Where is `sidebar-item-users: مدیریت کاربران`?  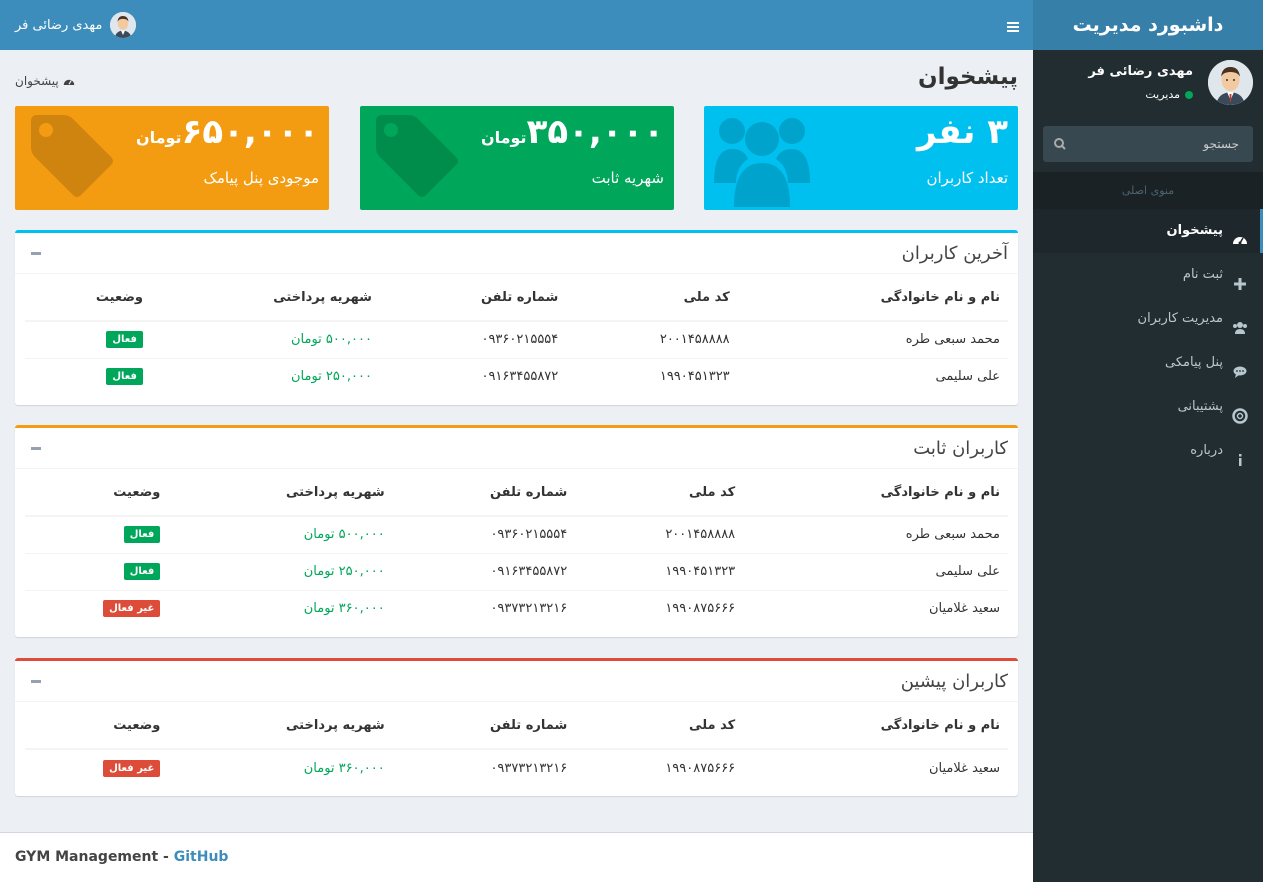
sidebar-item-users: مدیریت کاربران is located at coordinates (1148, 319).